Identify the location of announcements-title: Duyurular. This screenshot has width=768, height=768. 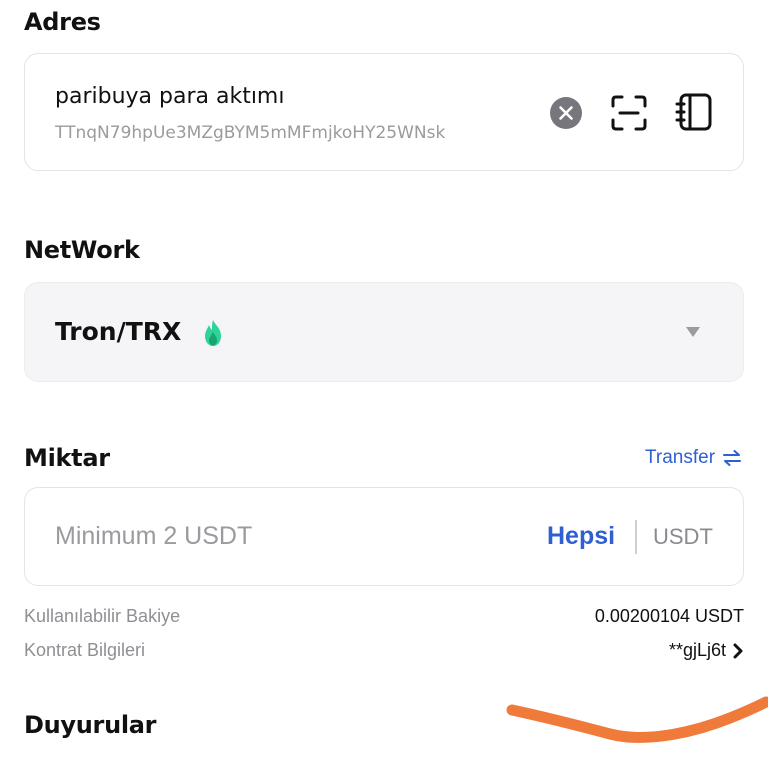
(90, 725).